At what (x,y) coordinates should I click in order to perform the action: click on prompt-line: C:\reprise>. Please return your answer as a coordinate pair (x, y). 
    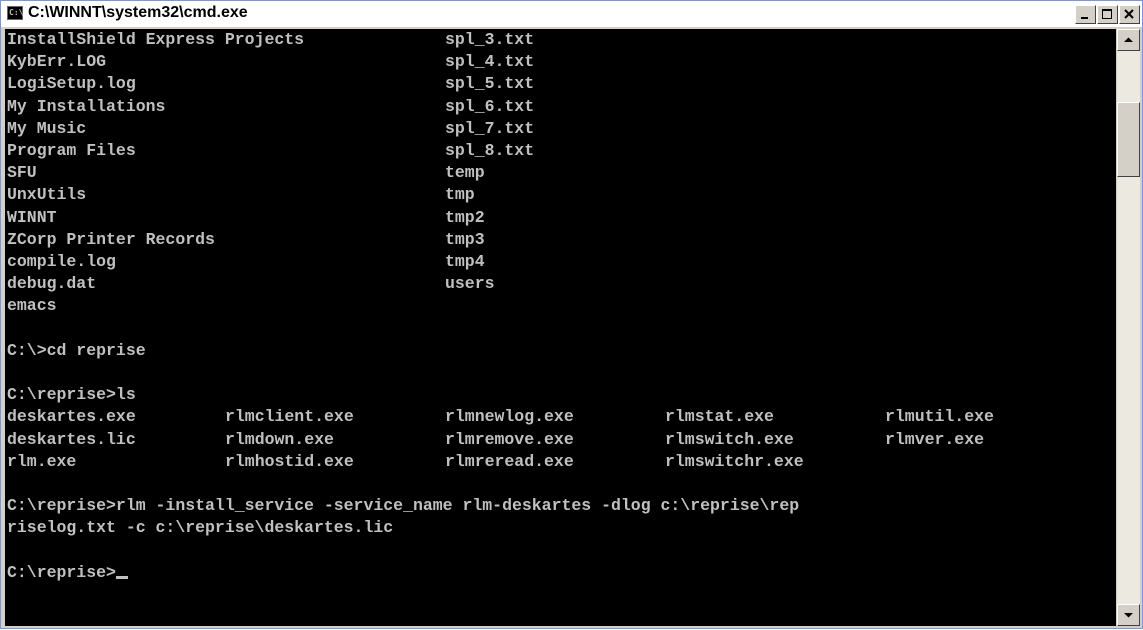
    Looking at the image, I should click on (67, 573).